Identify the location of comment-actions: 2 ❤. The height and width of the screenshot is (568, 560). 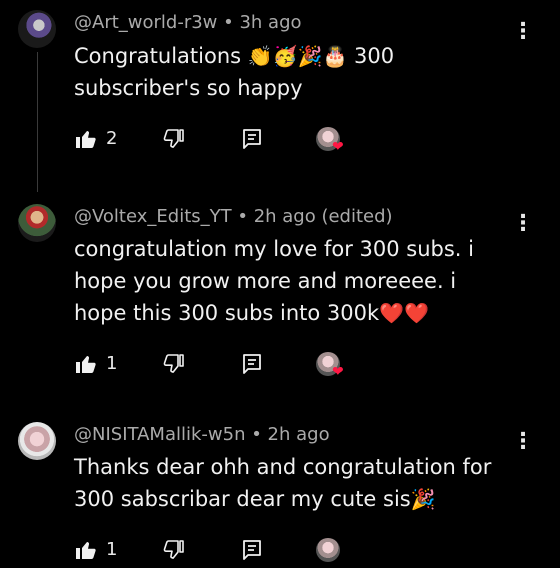
(224, 142).